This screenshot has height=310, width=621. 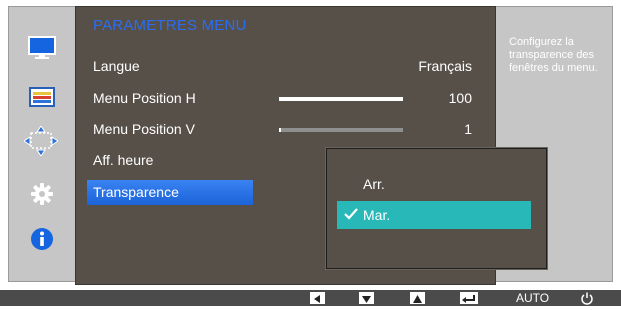 I want to click on menu-item-langue: Langue Français, so click(x=276, y=67).